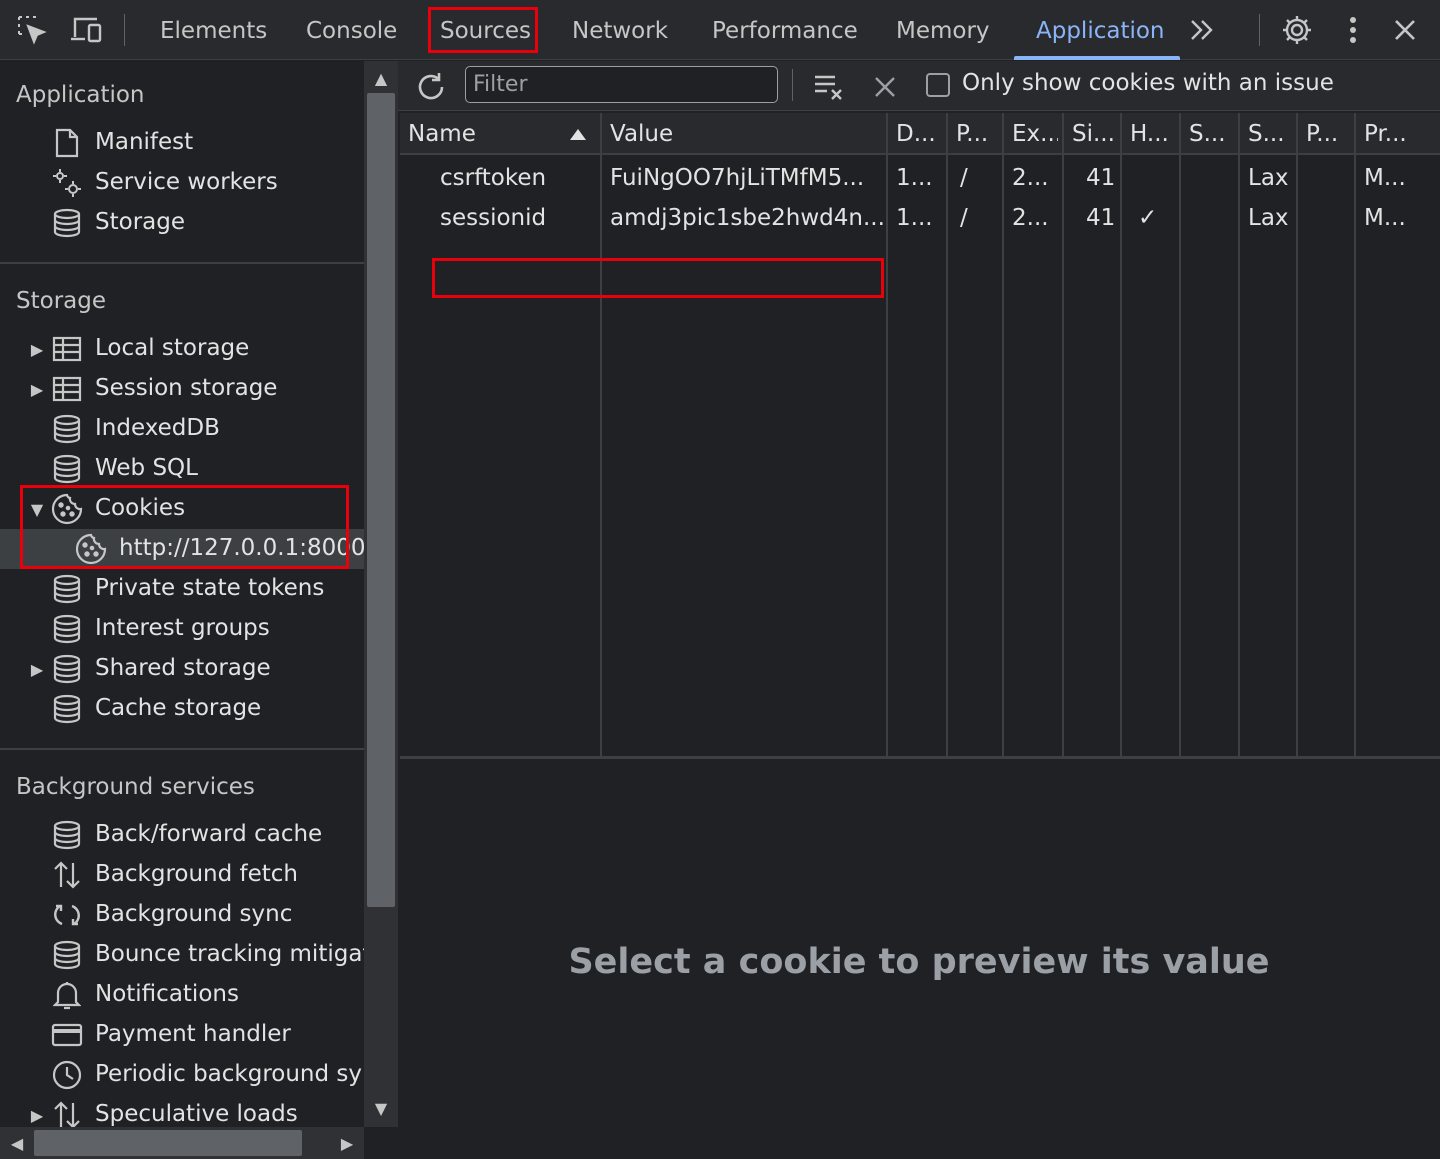 The image size is (1440, 1159). What do you see at coordinates (381, 1143) in the screenshot?
I see `scrollbar-corner` at bounding box center [381, 1143].